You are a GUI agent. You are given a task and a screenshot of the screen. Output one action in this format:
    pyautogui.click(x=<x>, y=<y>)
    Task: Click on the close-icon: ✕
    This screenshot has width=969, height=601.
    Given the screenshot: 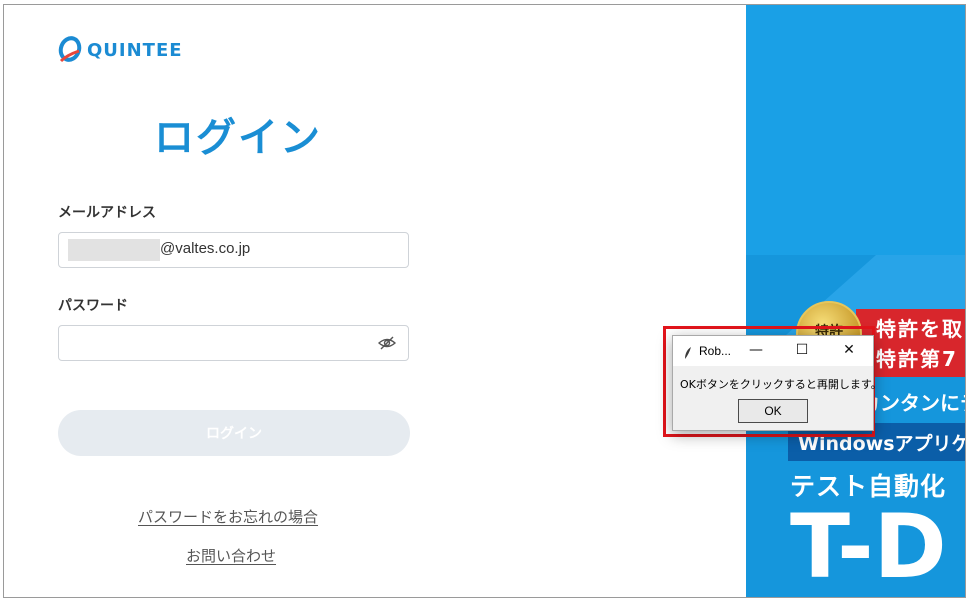 What is the action you would take?
    pyautogui.click(x=849, y=350)
    